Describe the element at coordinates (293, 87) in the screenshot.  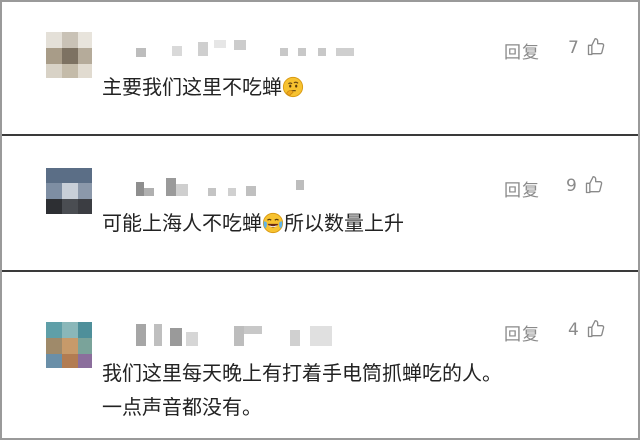
I see `thinking-face-emoji-icon` at that location.